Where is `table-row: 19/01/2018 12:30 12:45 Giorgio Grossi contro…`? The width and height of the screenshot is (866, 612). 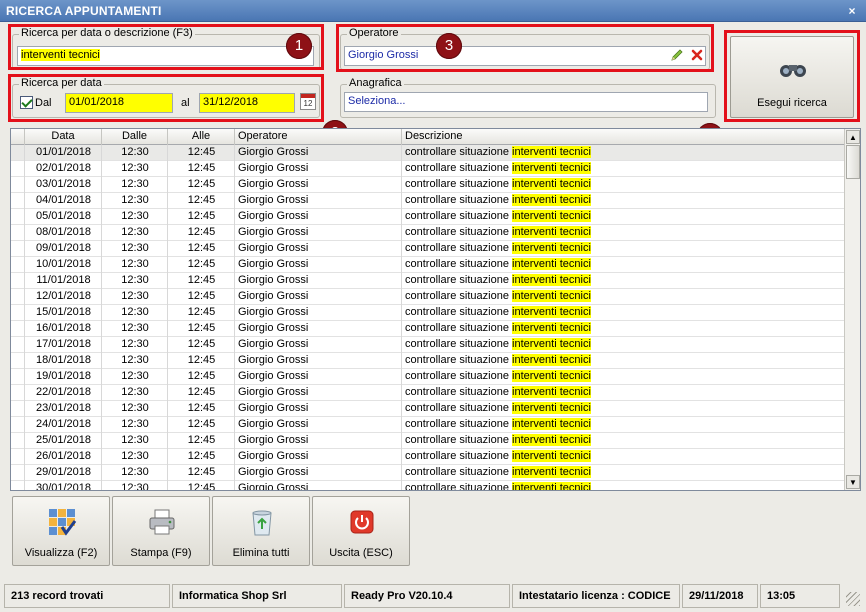
table-row: 19/01/2018 12:30 12:45 Giorgio Grossi contro… is located at coordinates (428, 377).